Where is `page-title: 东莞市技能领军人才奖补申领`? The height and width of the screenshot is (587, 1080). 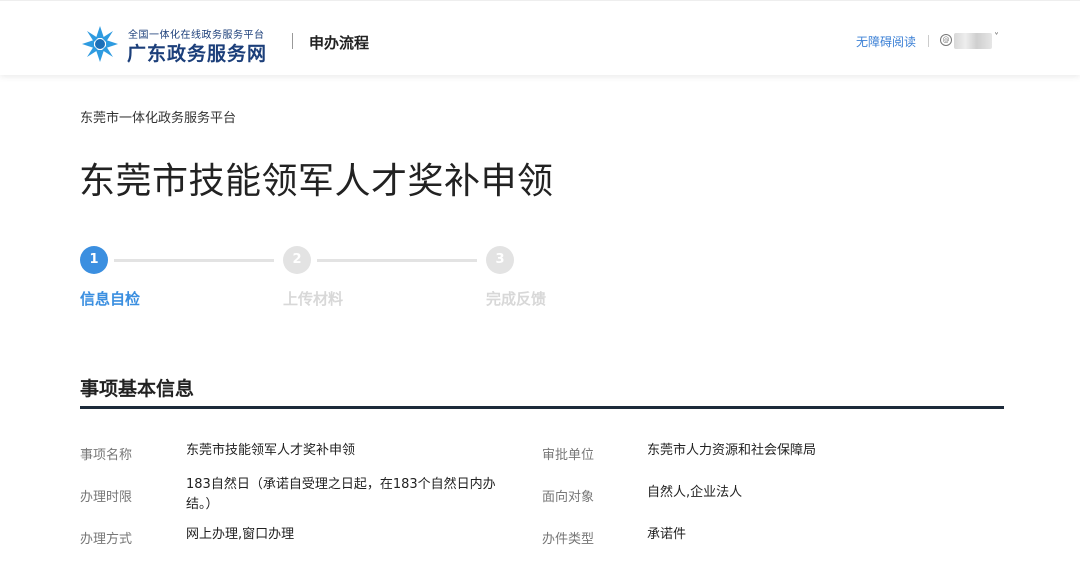 page-title: 东莞市技能领军人才奖补申领 is located at coordinates (316, 181).